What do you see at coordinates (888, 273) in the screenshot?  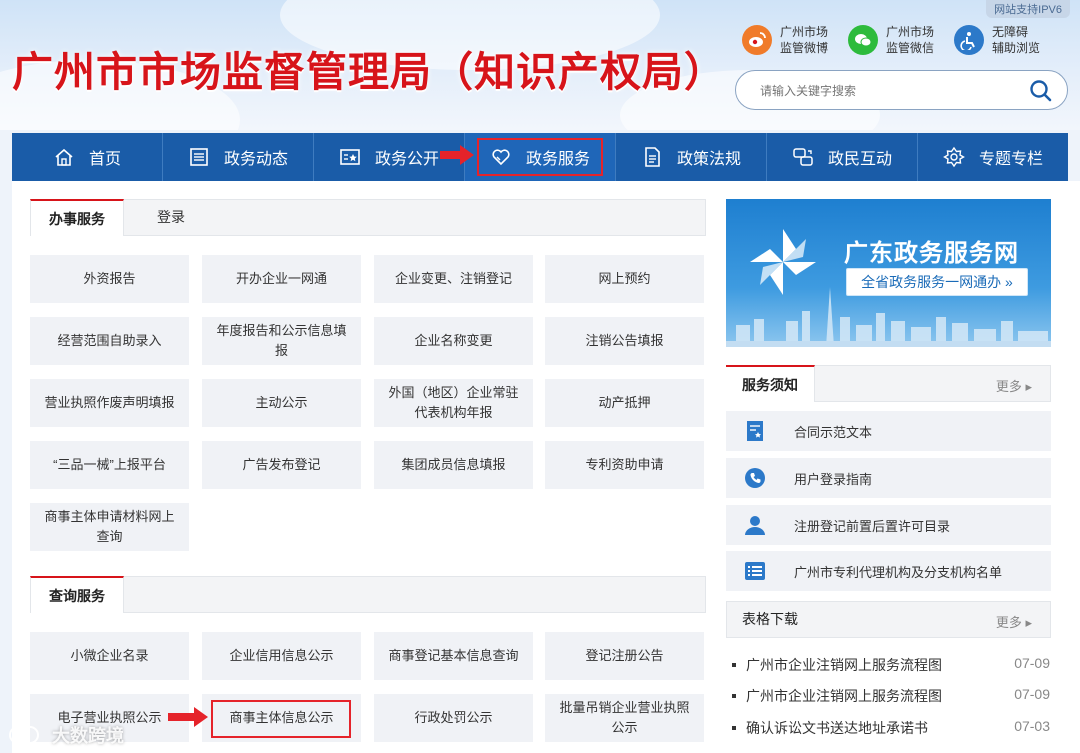 I see `gd-gov-service-banner: 广东政务服务网 全省政务服务一网通办 »` at bounding box center [888, 273].